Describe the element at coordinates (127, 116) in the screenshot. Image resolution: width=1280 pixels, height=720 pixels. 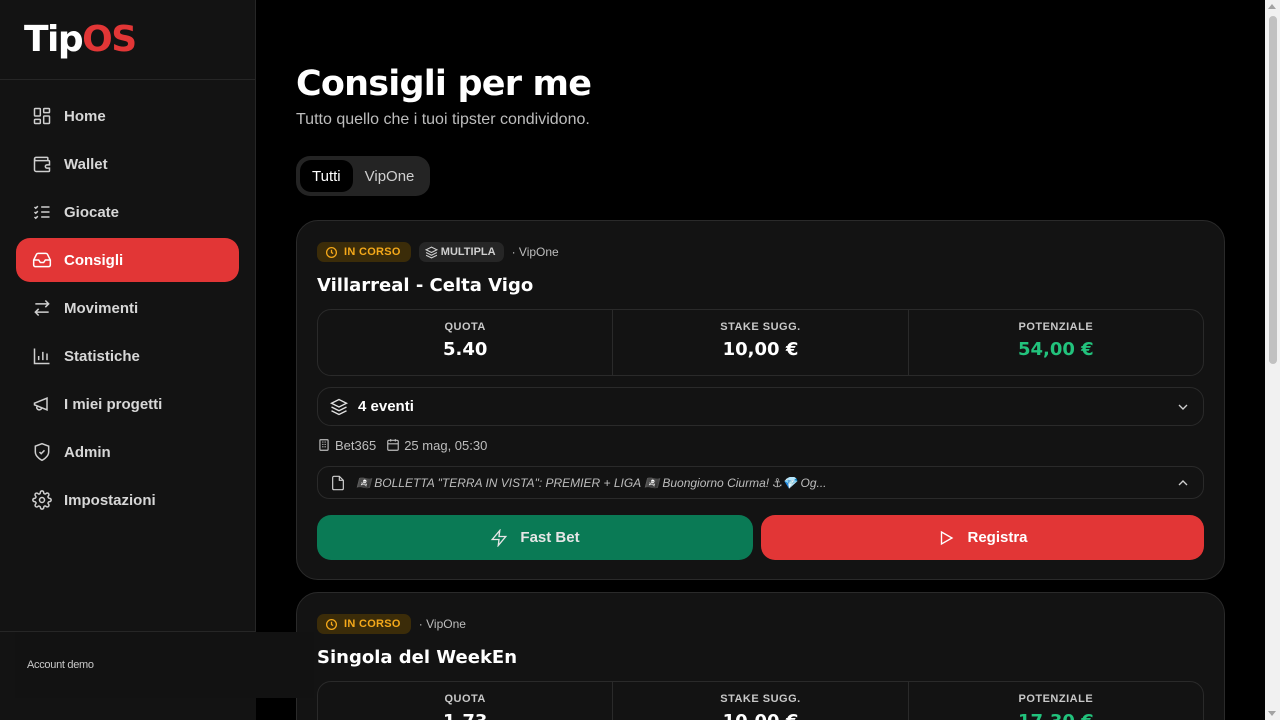
I see `sidebar-item-home: Home` at that location.